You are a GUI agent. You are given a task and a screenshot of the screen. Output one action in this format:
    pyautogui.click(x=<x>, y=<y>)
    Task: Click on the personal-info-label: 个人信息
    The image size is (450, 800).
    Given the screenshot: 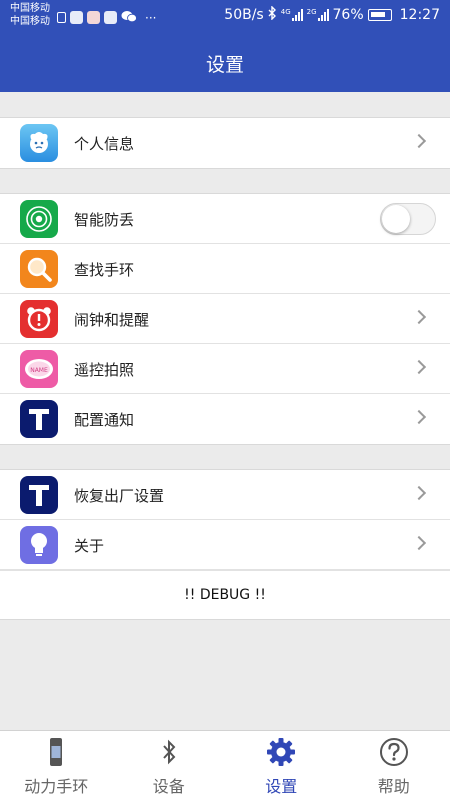 What is the action you would take?
    pyautogui.click(x=104, y=144)
    